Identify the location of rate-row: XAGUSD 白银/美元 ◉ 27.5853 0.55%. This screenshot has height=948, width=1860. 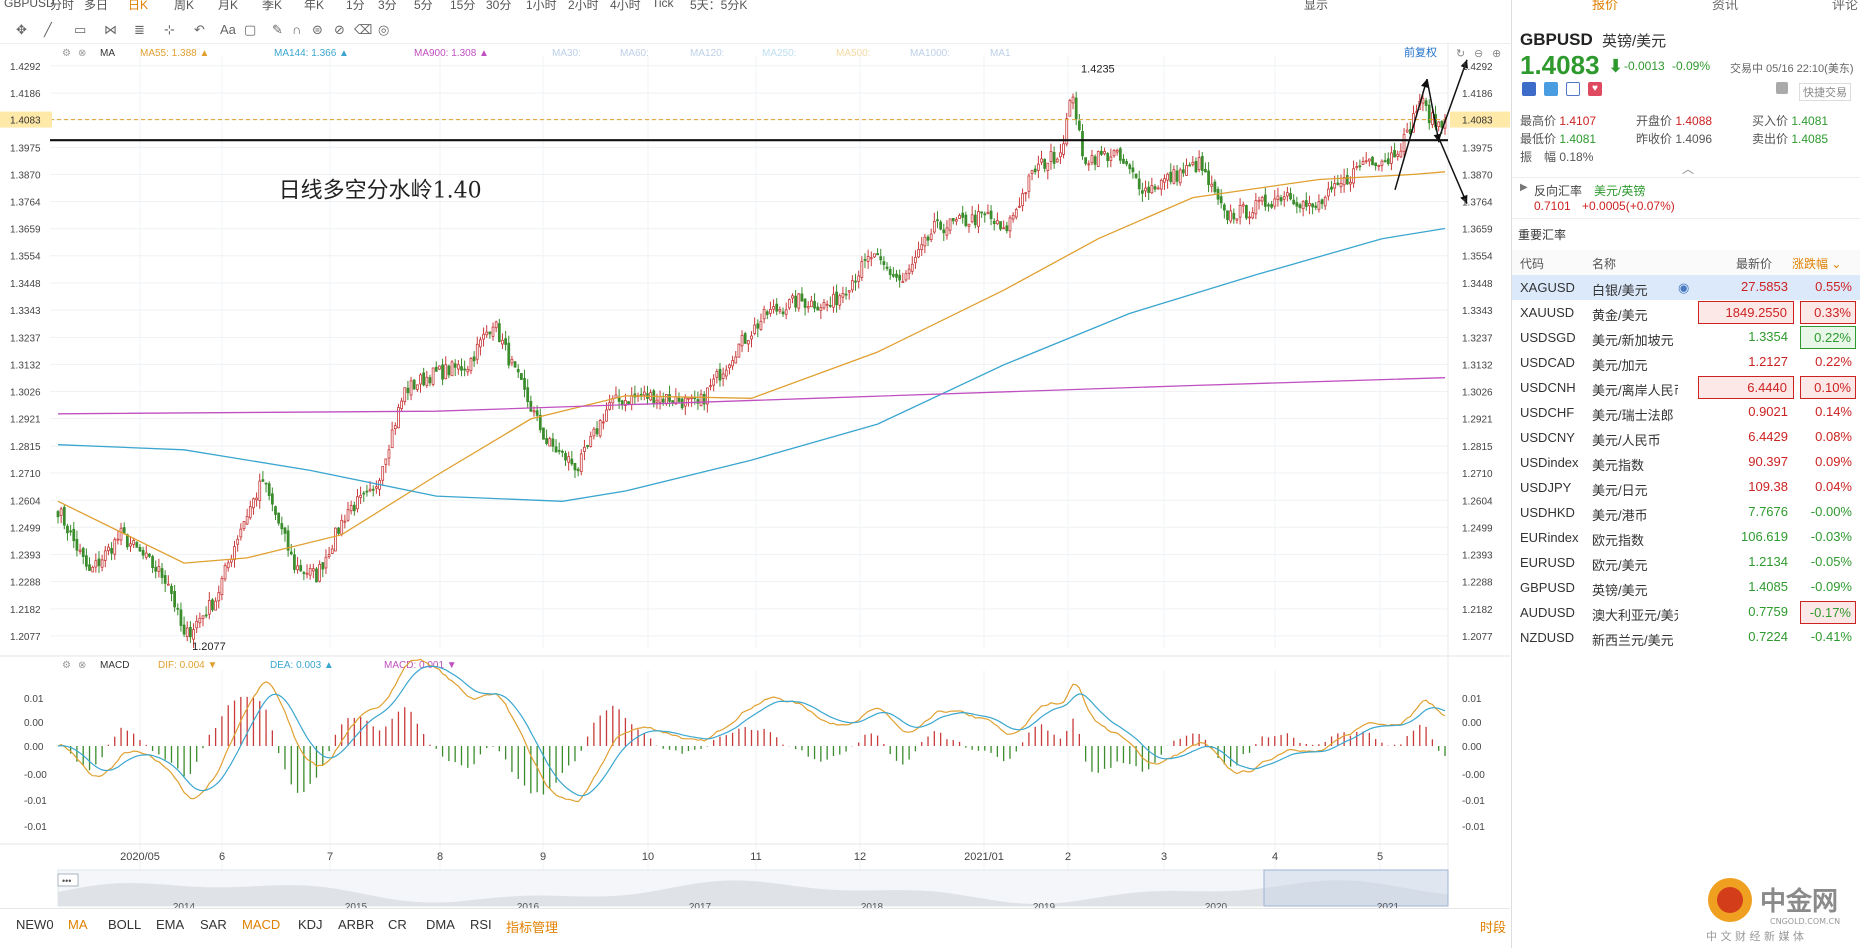
(1686, 287).